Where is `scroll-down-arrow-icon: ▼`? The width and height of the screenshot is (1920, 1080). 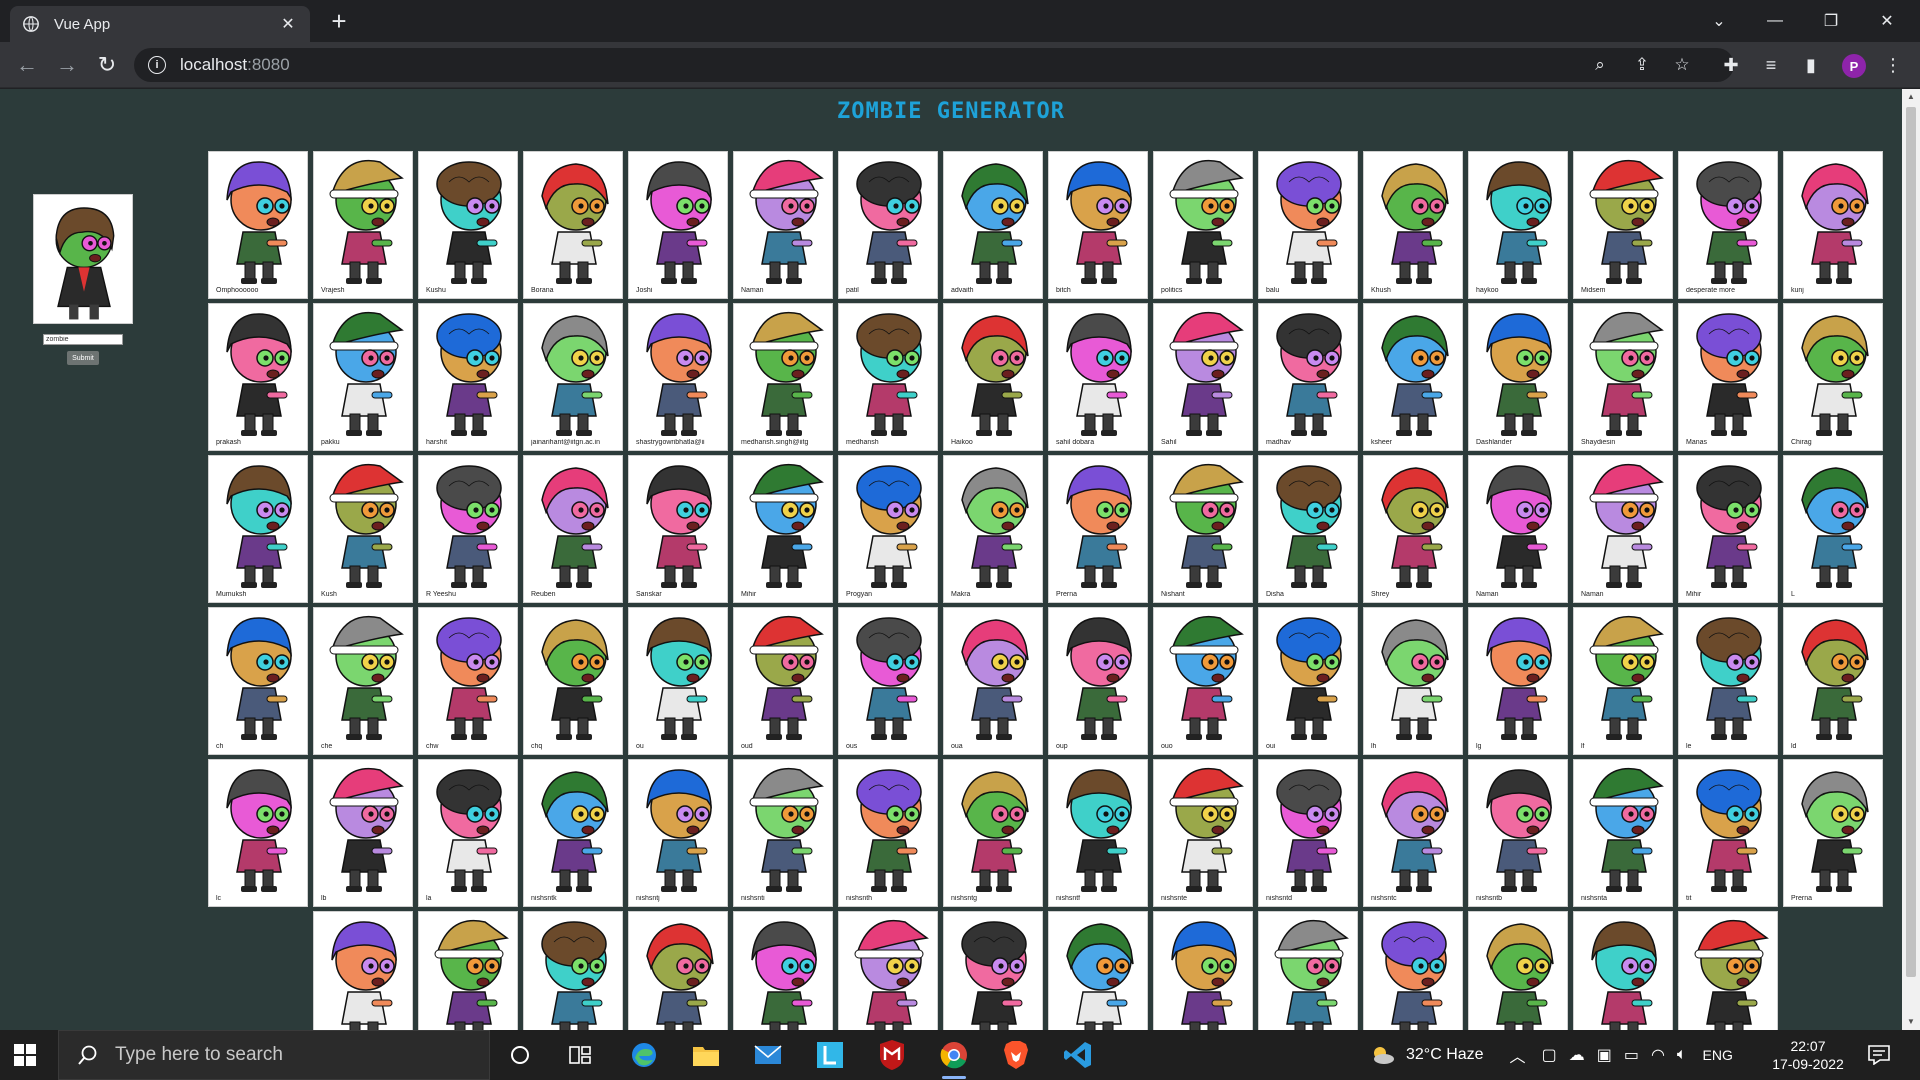
scroll-down-arrow-icon: ▼ is located at coordinates (1911, 1022).